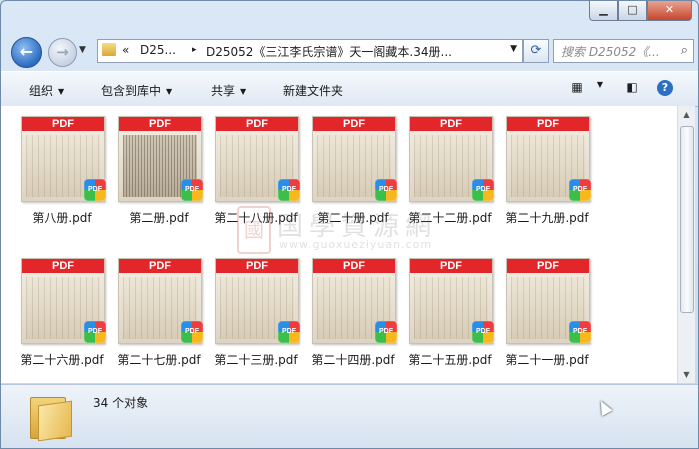 The width and height of the screenshot is (699, 449). What do you see at coordinates (600, 88) in the screenshot?
I see `view-dropdown-icon: ▼` at bounding box center [600, 88].